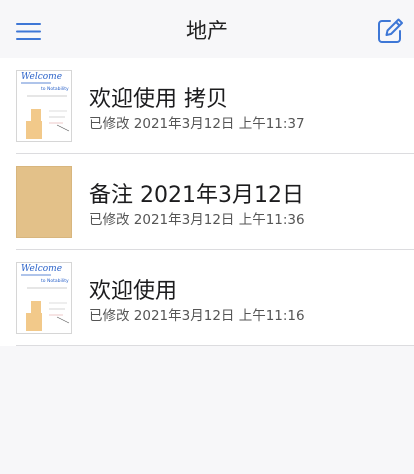 The image size is (414, 474). What do you see at coordinates (390, 30) in the screenshot?
I see `compose-icon` at bounding box center [390, 30].